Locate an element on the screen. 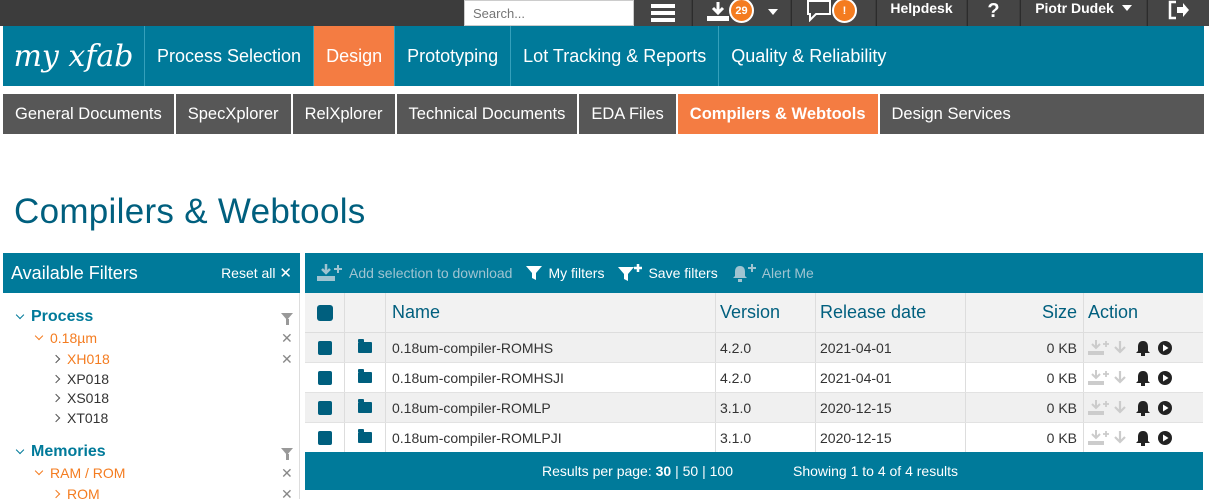 This screenshot has height=503, width=1209. row-version: 4.2.0 is located at coordinates (766, 377).